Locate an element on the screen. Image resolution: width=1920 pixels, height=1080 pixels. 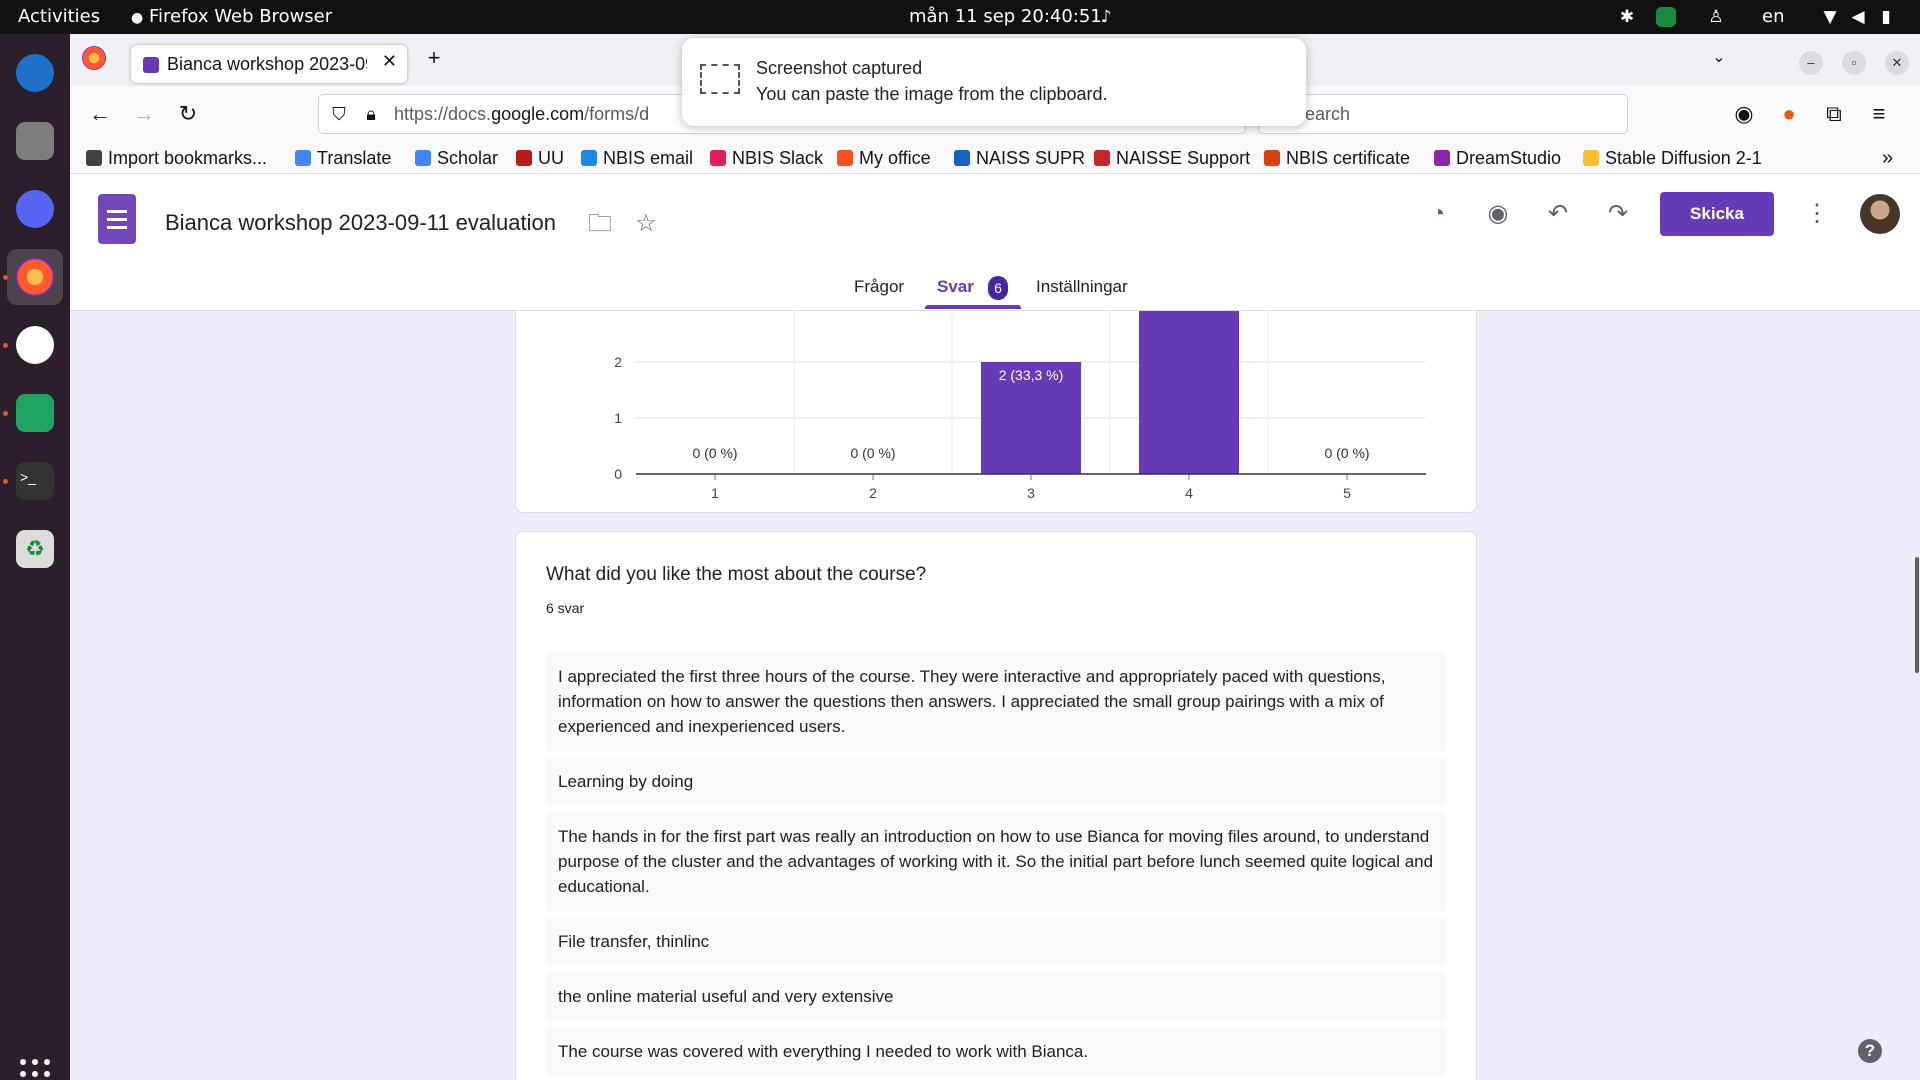
lock-icon: 🔒︎ is located at coordinates (371, 114).